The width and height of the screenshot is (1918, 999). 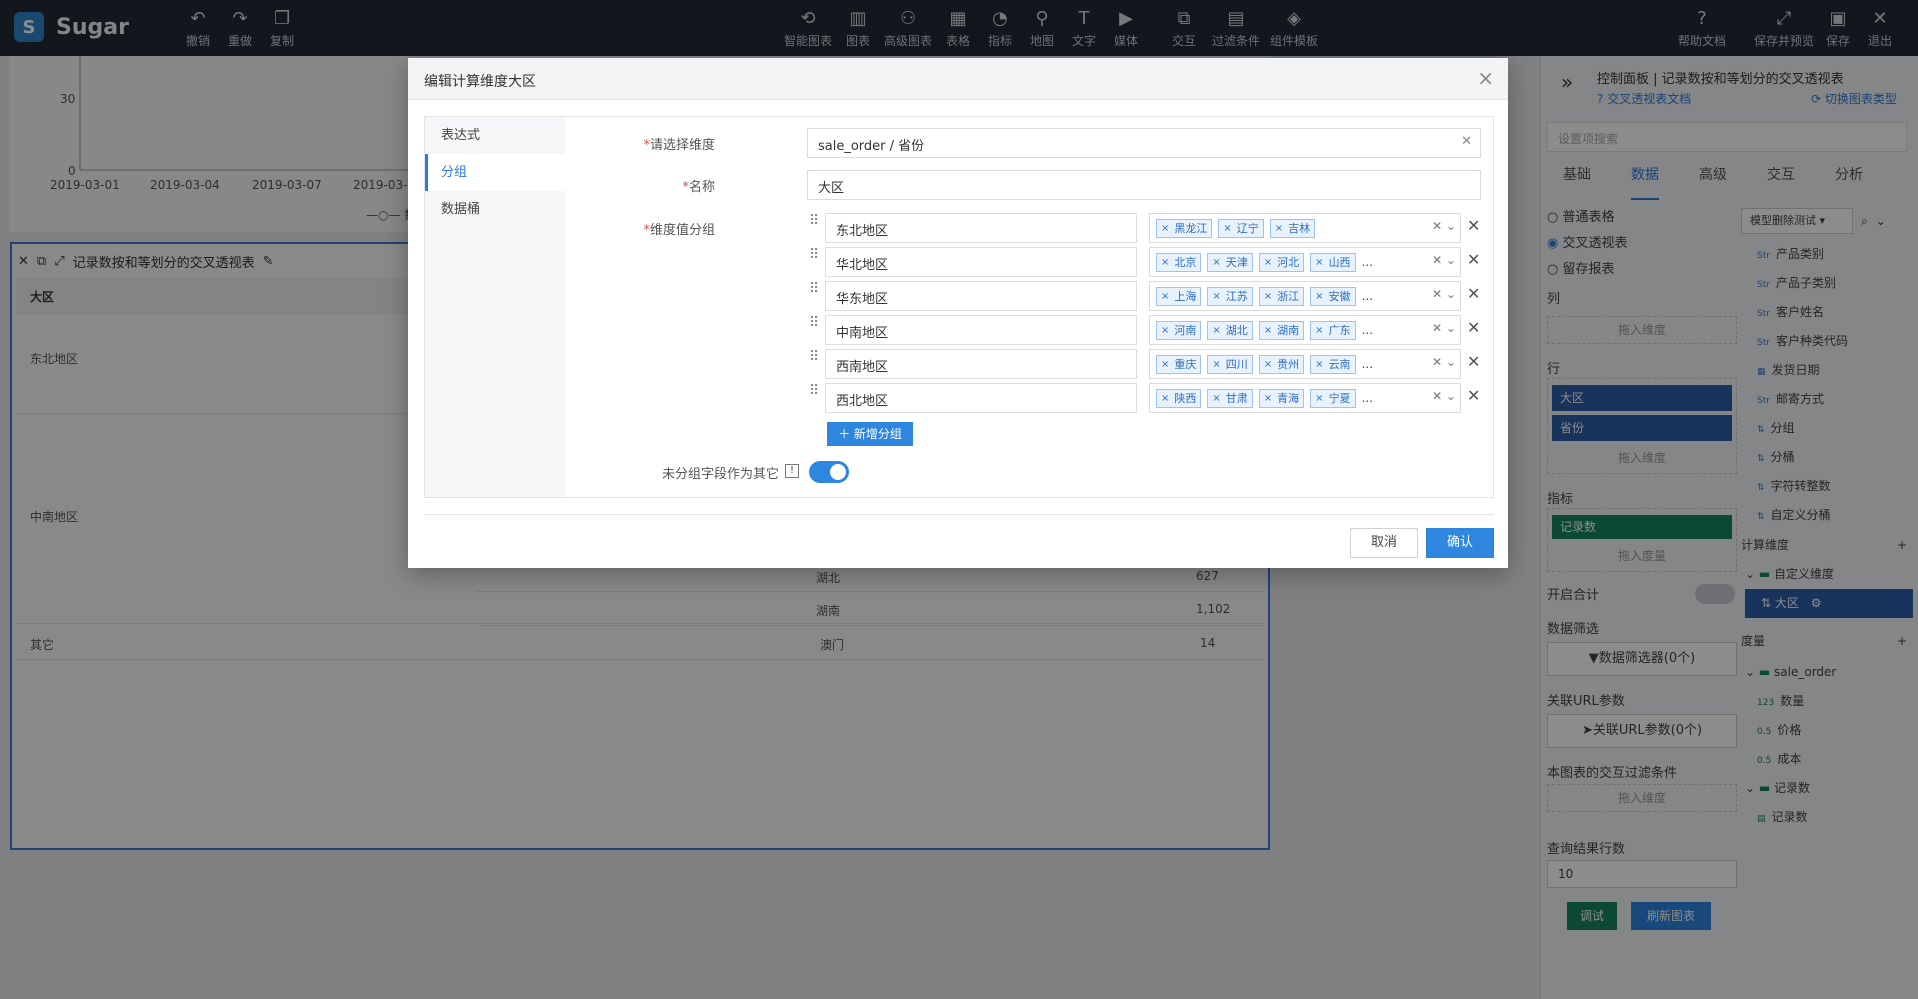 I want to click on confirm-button: 确认, so click(x=1460, y=543).